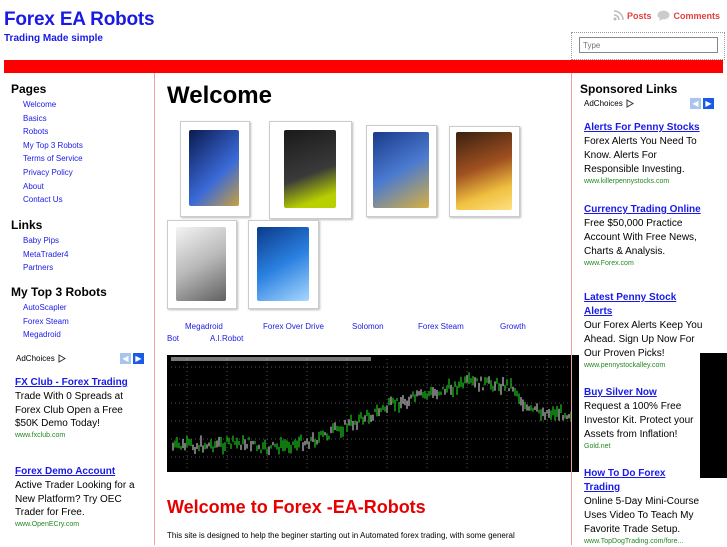  I want to click on sidebar-link-babypips: Baby Pips, so click(40, 241).